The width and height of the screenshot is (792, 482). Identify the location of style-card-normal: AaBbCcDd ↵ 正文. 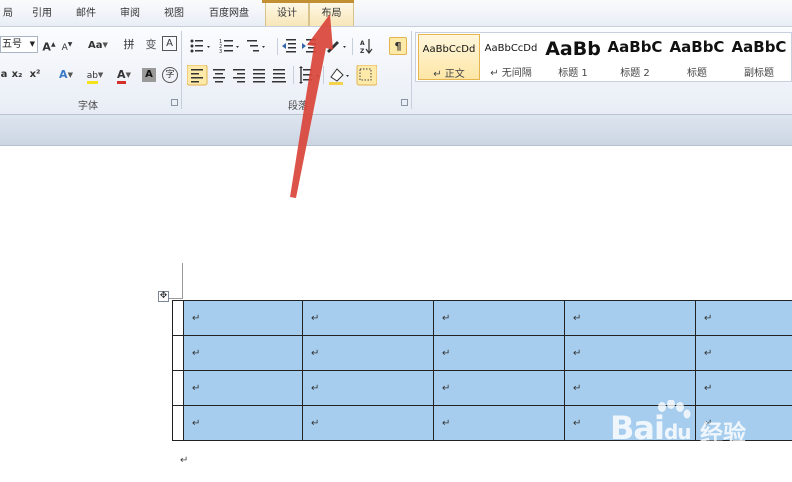
(449, 57).